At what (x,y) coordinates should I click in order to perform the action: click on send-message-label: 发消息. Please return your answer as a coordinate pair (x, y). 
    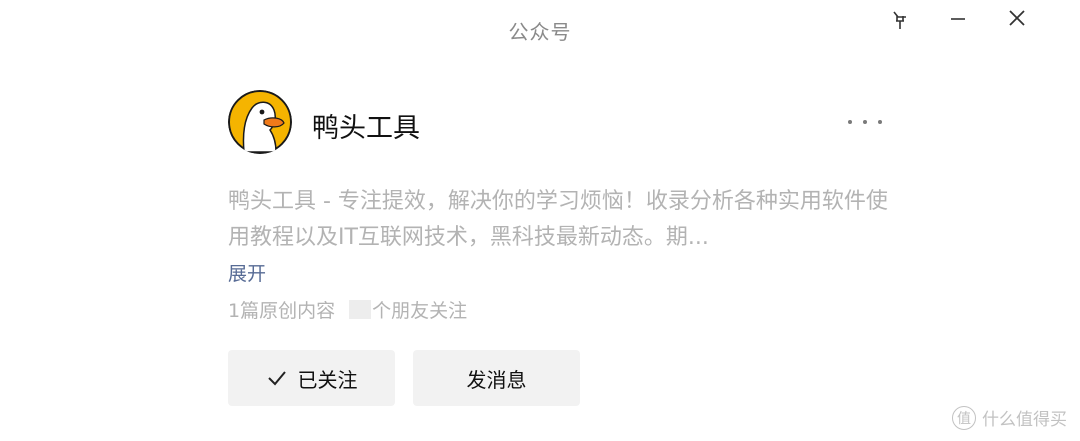
    Looking at the image, I should click on (496, 379).